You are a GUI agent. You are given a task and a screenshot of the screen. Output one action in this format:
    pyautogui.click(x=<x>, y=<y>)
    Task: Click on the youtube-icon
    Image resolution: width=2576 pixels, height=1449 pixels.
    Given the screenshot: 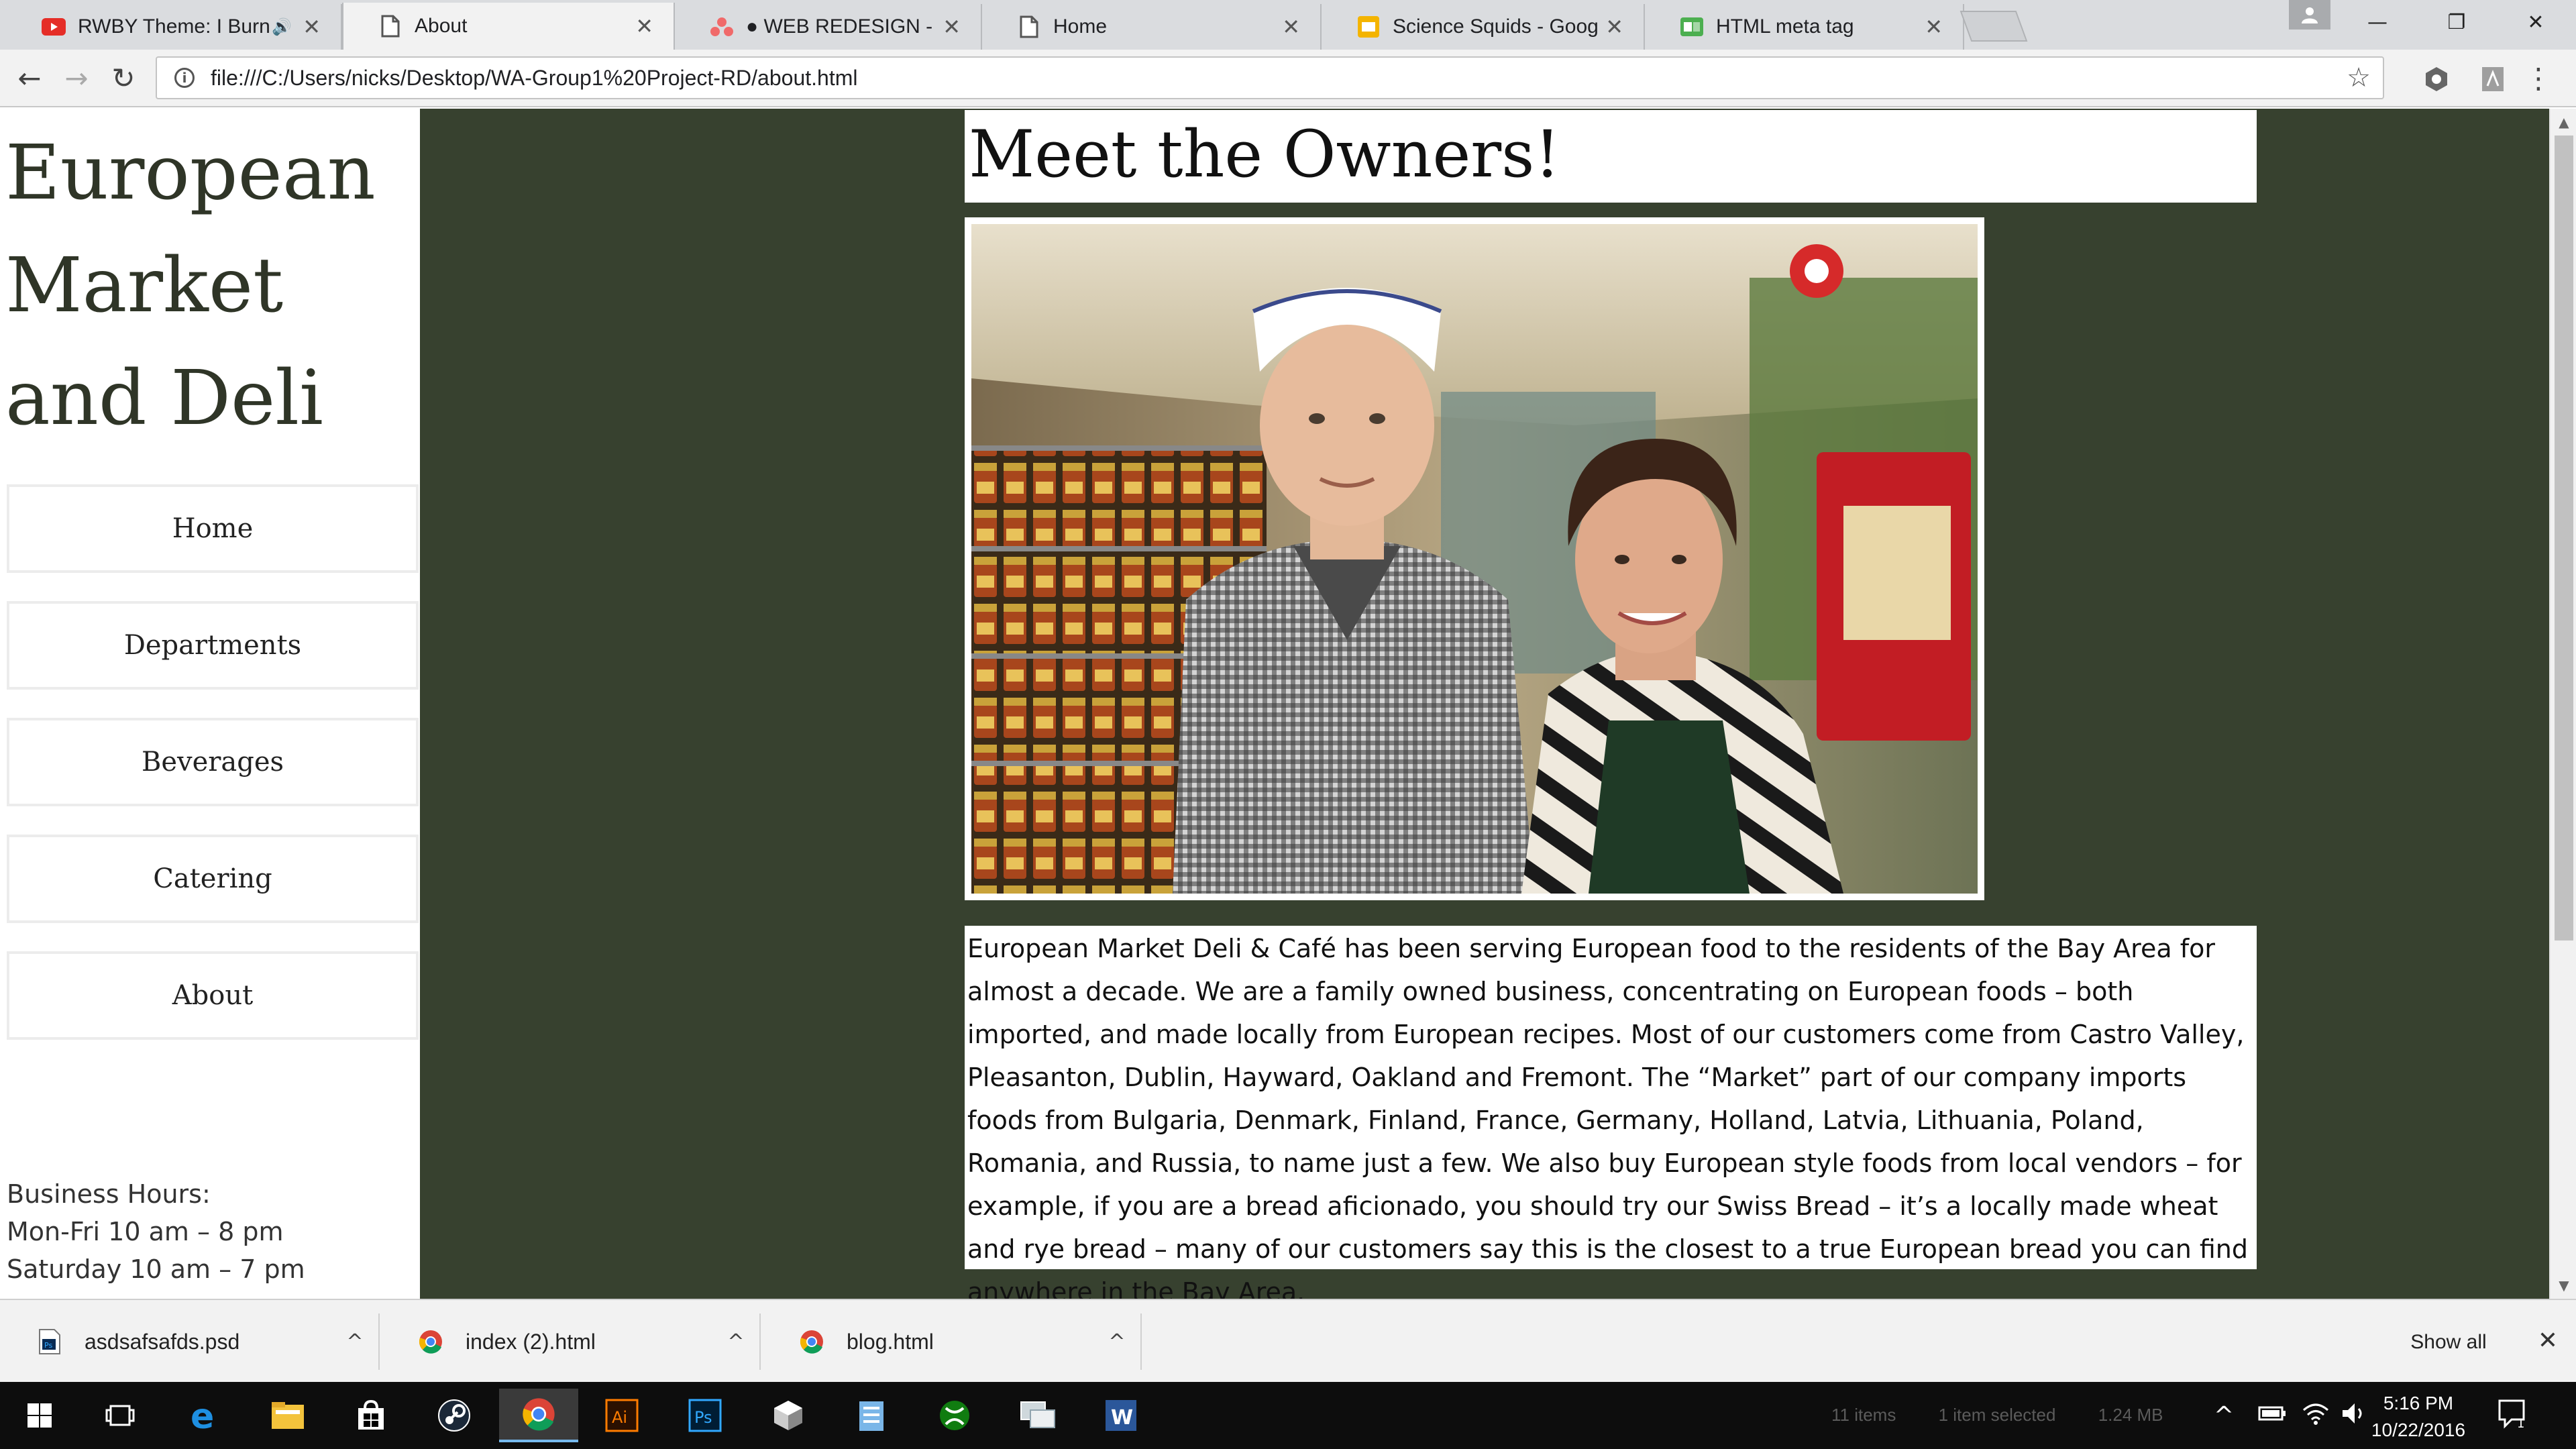 What is the action you would take?
    pyautogui.click(x=54, y=27)
    